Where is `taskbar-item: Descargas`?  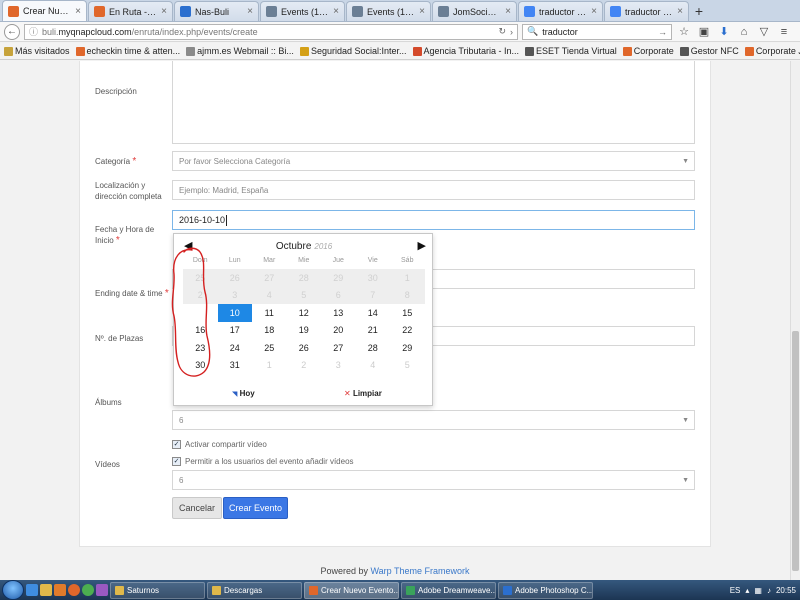 taskbar-item: Descargas is located at coordinates (254, 590).